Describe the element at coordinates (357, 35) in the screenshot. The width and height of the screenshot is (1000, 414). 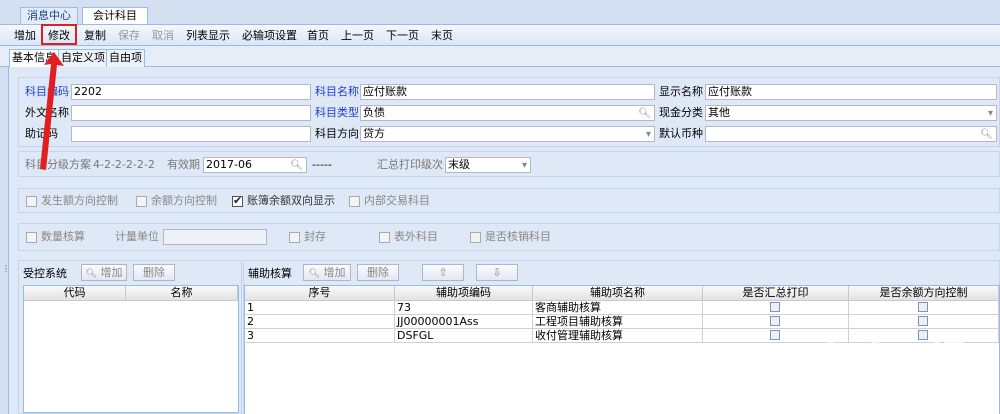
I see `prev-page-button: 上一页` at that location.